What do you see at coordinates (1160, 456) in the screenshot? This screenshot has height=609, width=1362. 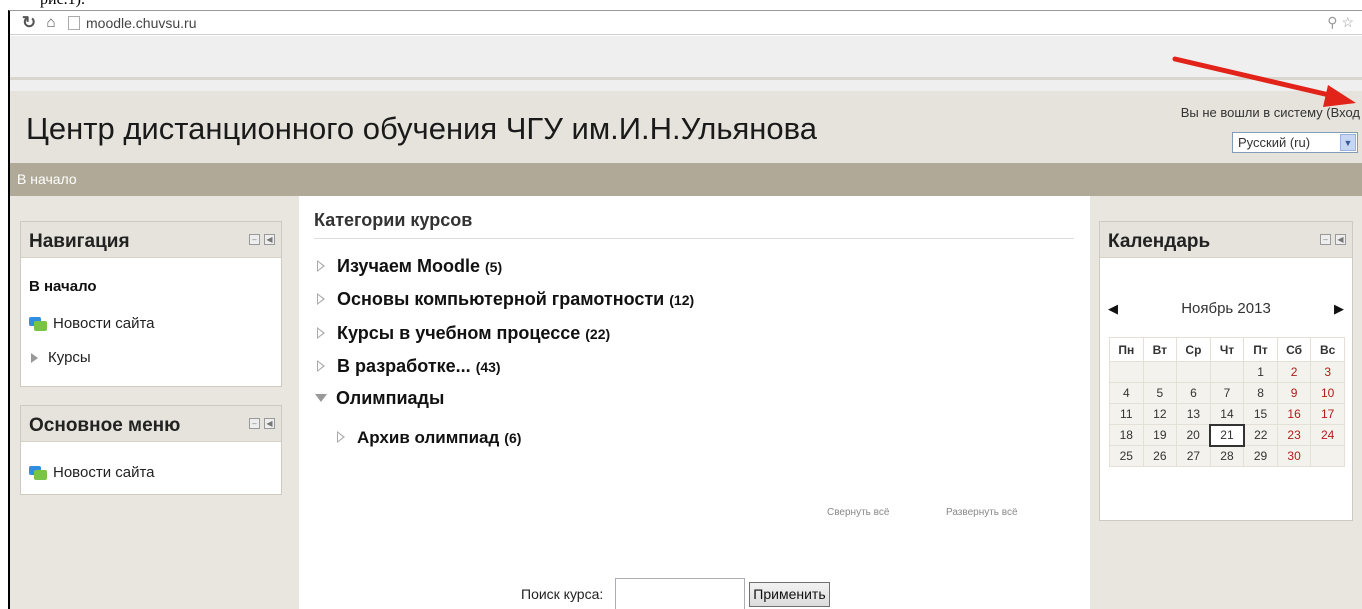 I see `calendar-day: 26` at bounding box center [1160, 456].